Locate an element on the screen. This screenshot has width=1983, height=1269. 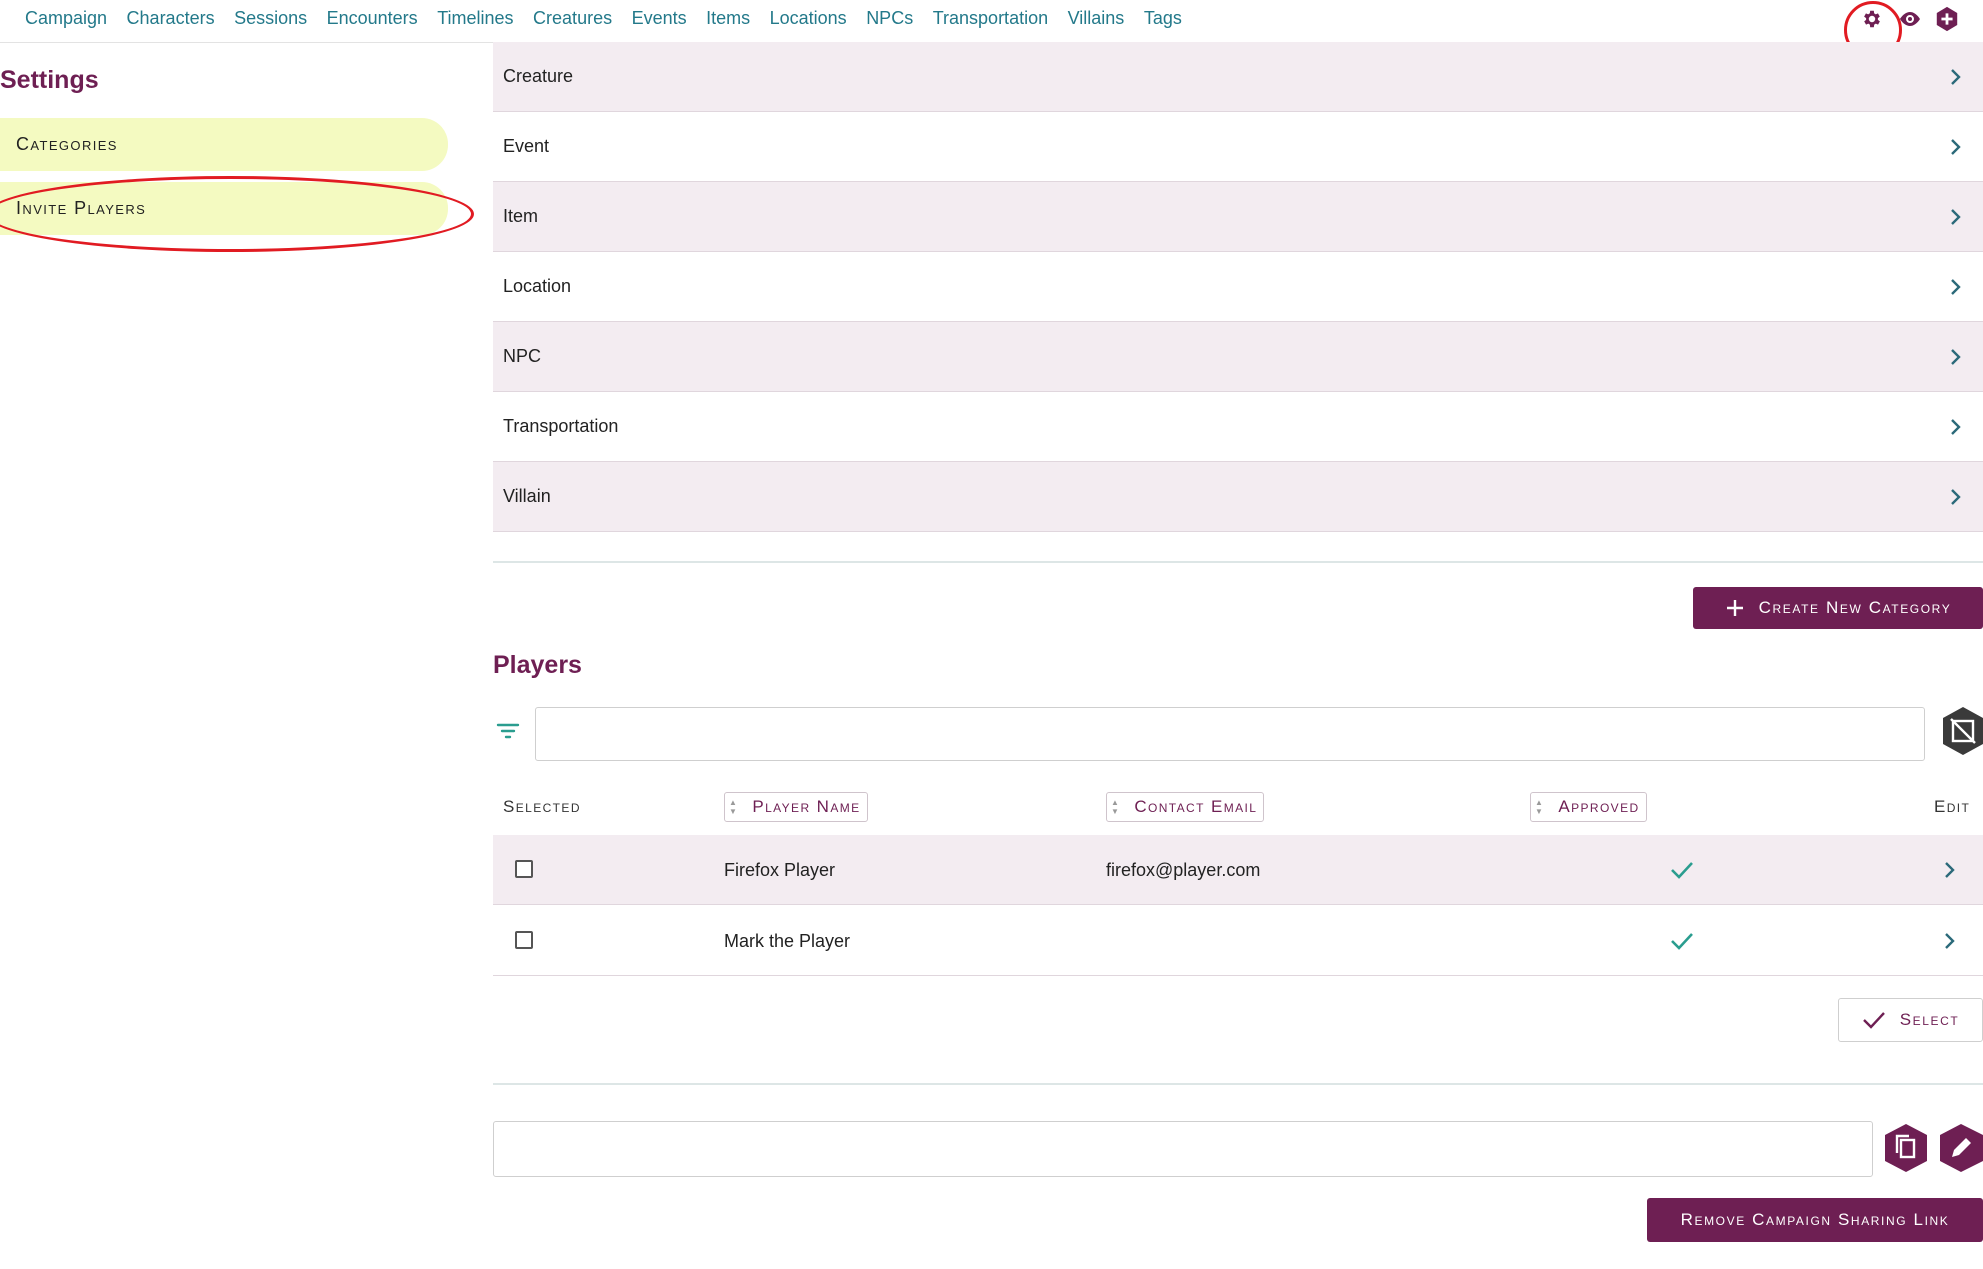
create-category-label: Create New Category is located at coordinates (1855, 607).